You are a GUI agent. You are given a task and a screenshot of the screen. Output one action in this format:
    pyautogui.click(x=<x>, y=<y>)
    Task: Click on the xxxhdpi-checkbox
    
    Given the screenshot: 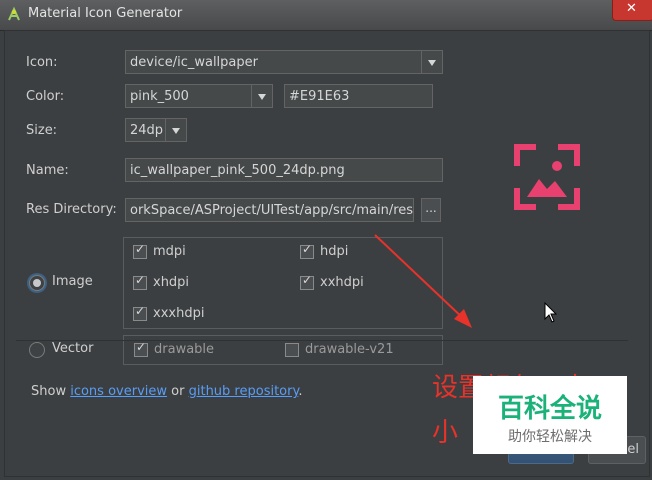 What is the action you would take?
    pyautogui.click(x=140, y=312)
    